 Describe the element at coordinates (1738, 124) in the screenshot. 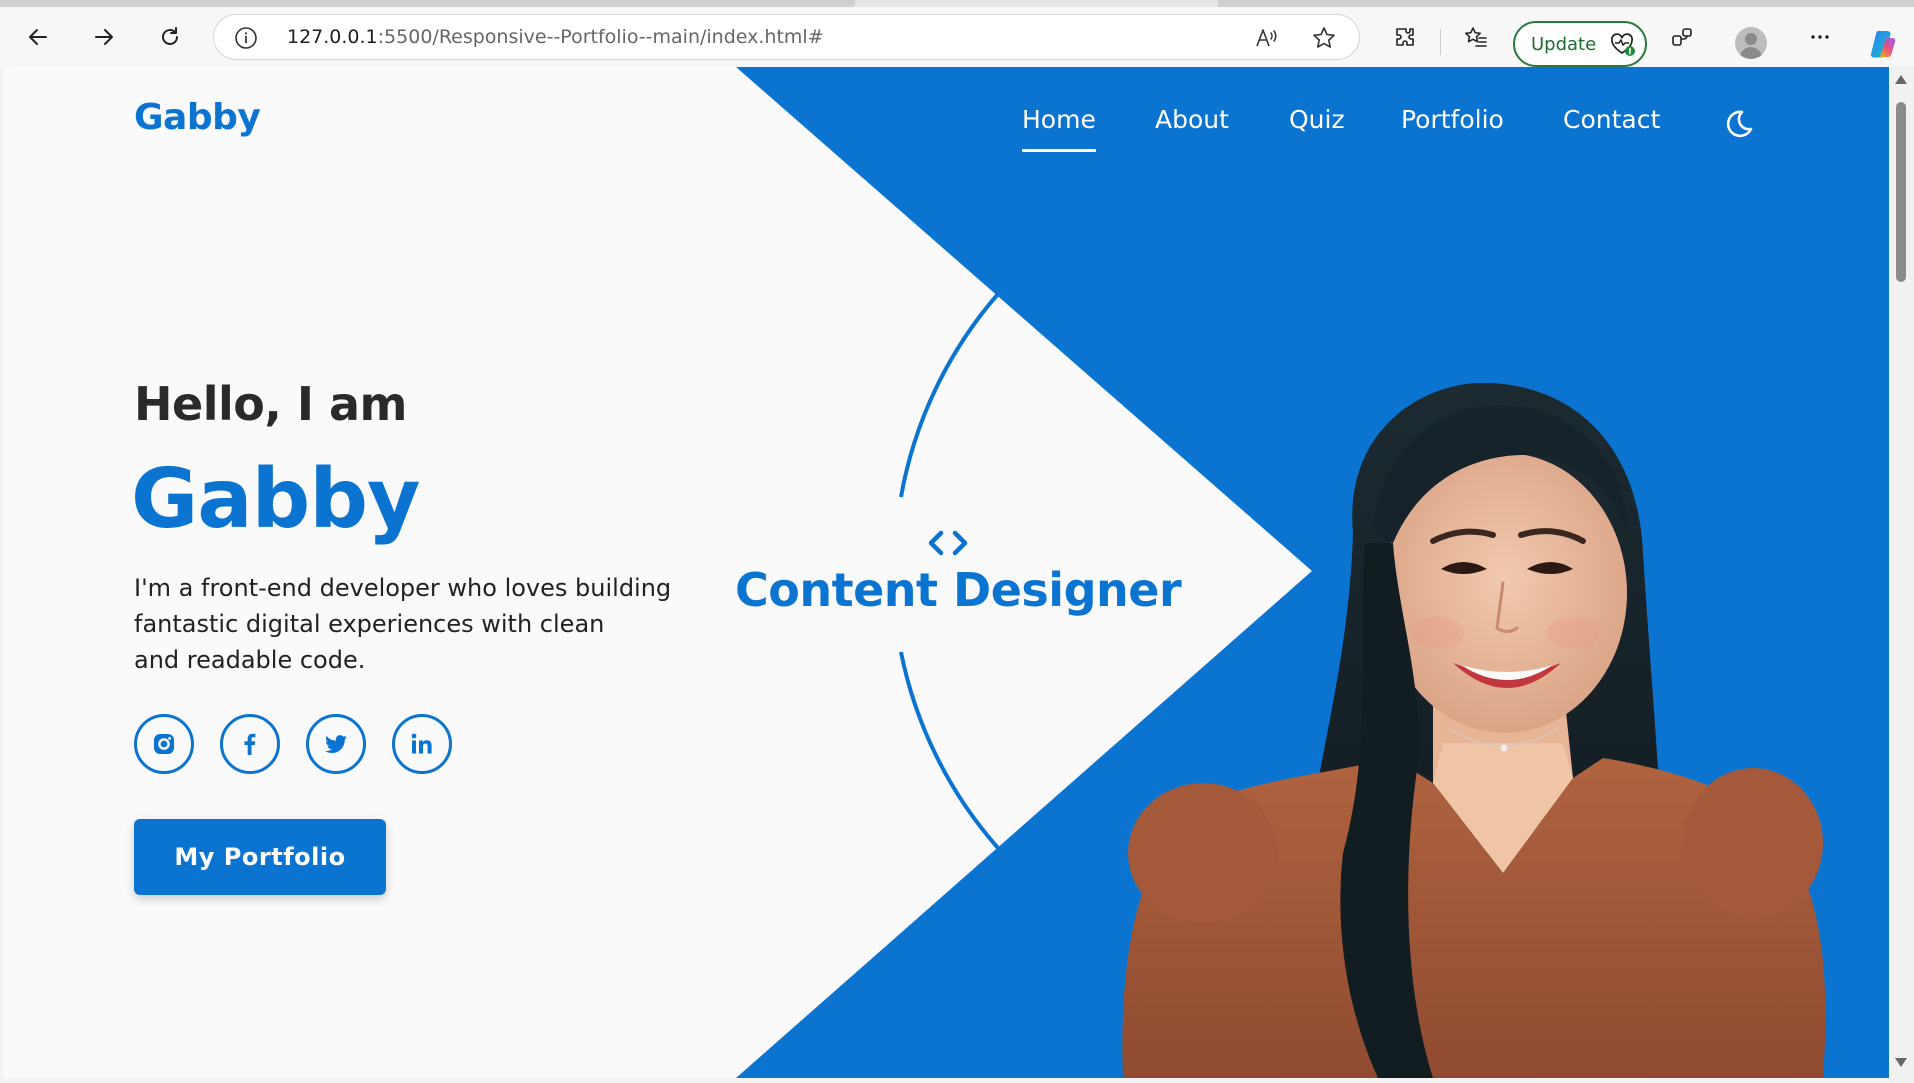

I see `moon-icon` at that location.